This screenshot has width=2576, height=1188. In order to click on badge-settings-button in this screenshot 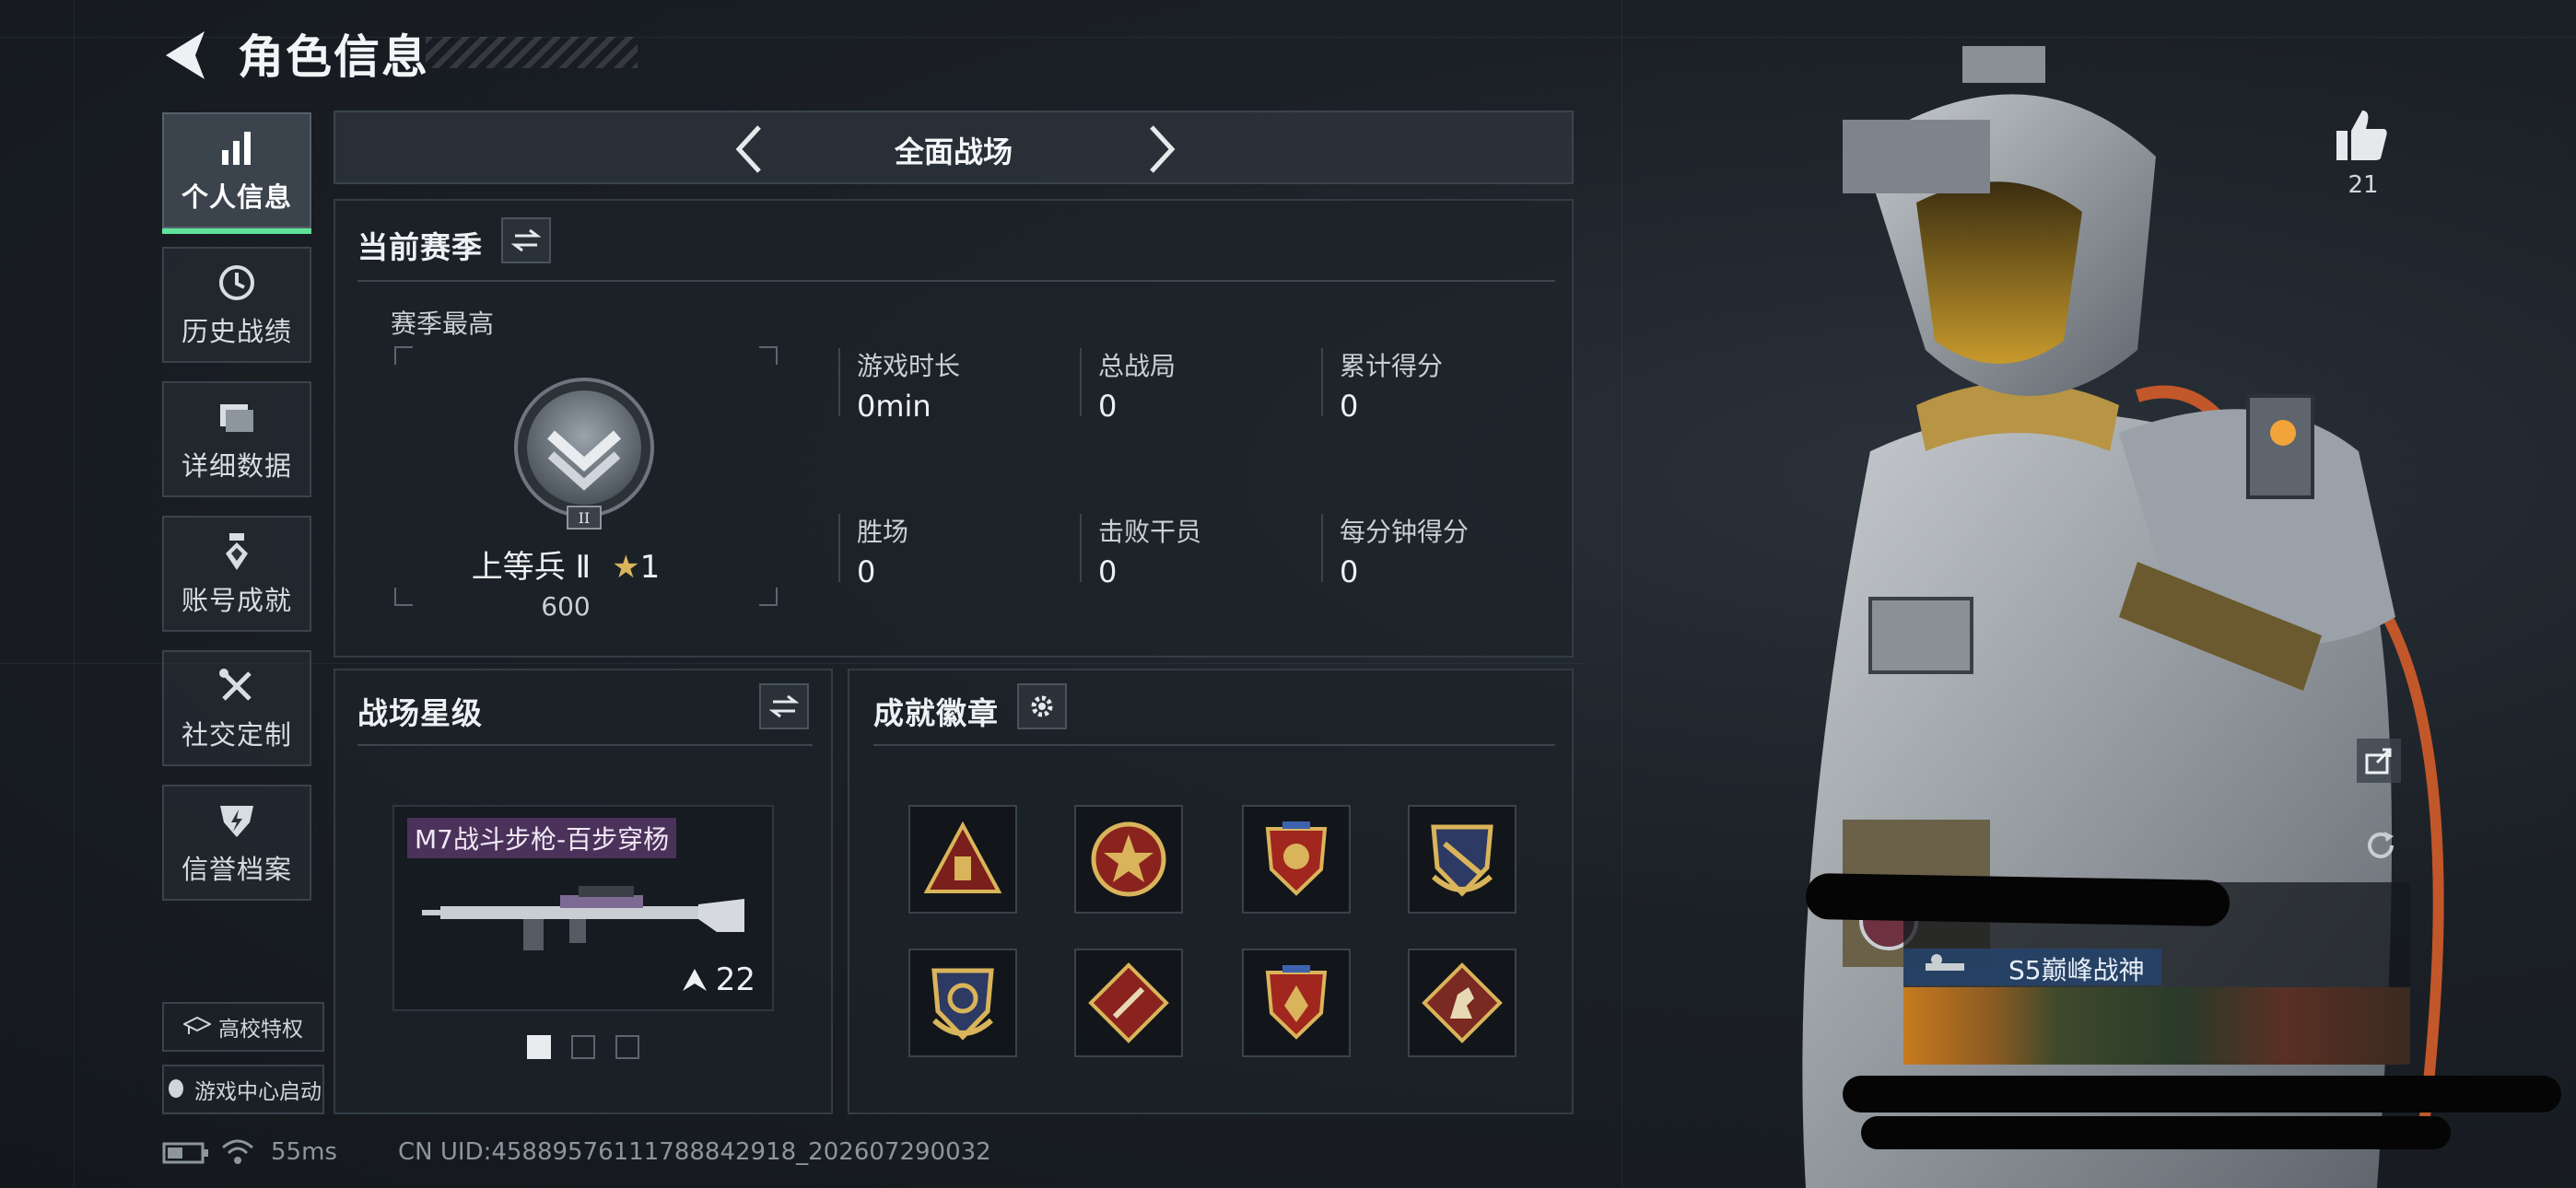, I will do `click(1042, 706)`.